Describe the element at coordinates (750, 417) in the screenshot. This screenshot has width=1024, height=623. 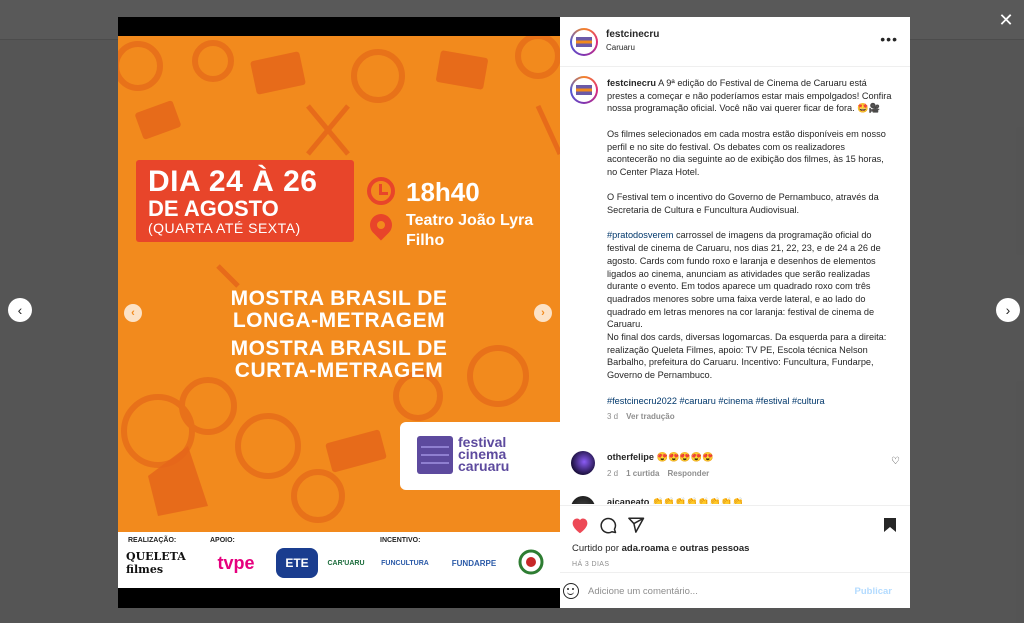
I see `caption-meta: 3 d Ver tradução` at that location.